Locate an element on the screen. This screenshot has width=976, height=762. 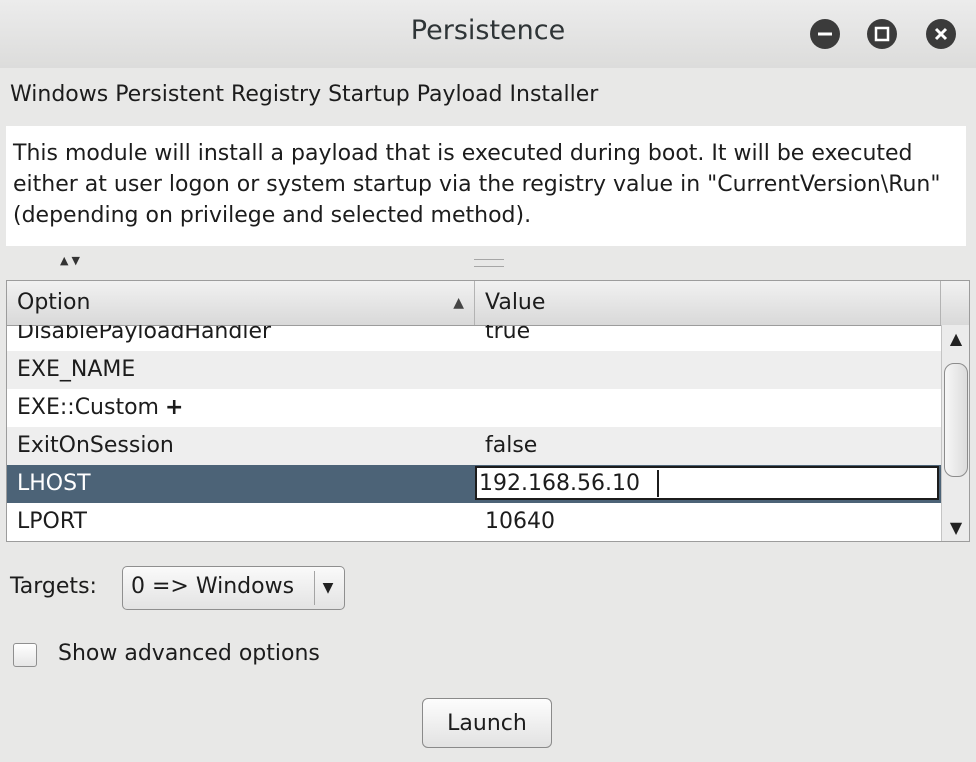
pane-splitter: ▲▼ is located at coordinates (488, 262).